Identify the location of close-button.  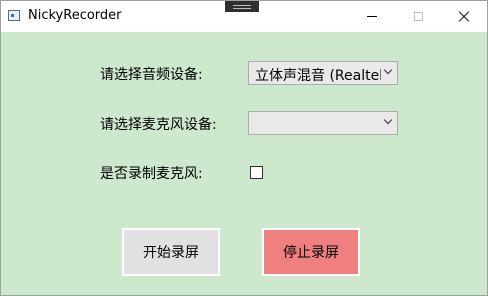
(464, 16).